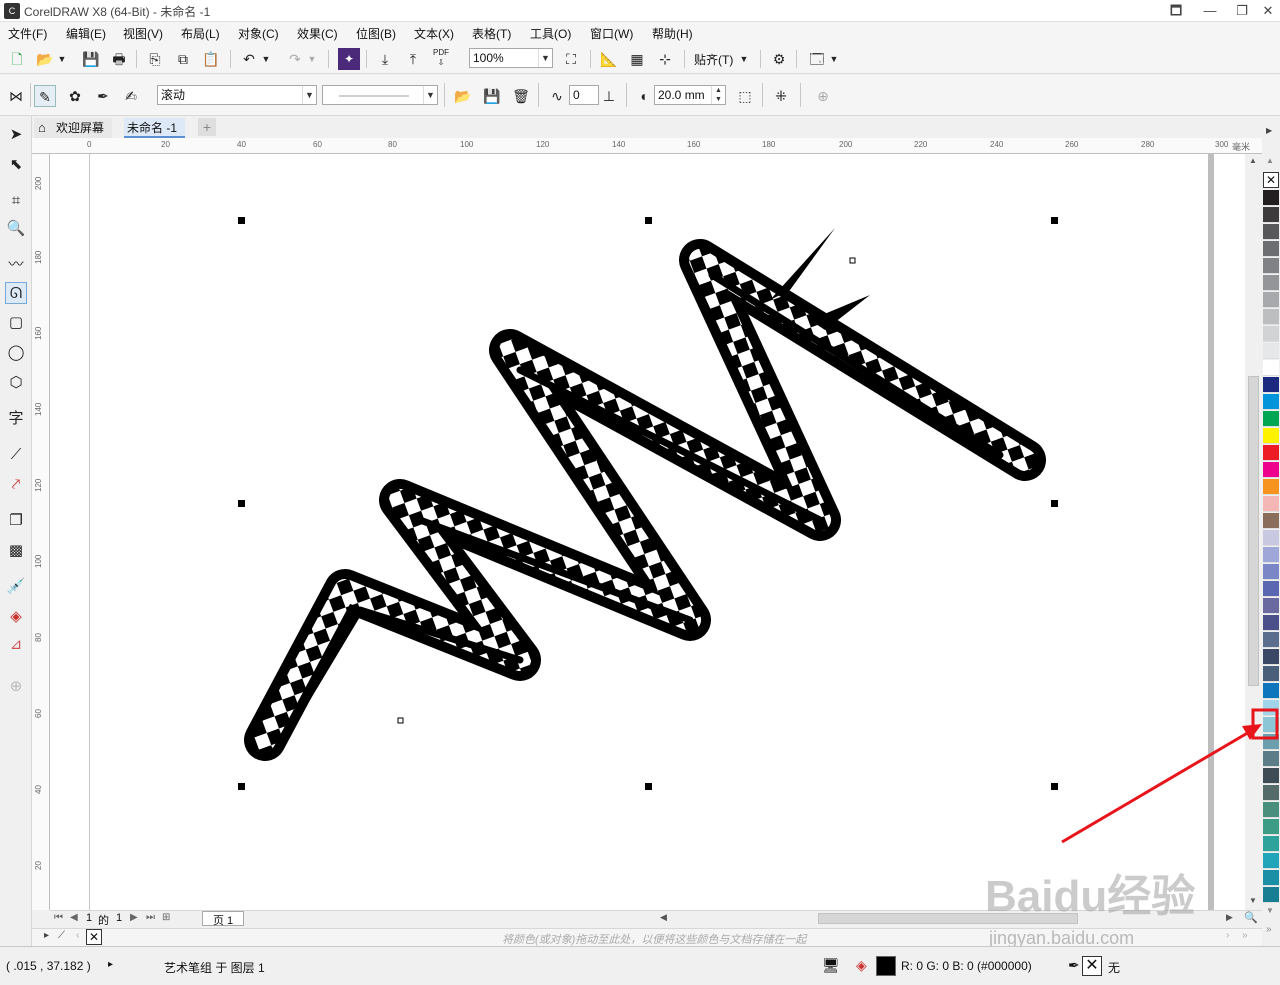 The width and height of the screenshot is (1280, 985). Describe the element at coordinates (119, 918) in the screenshot. I see `total-pages: 1` at that location.